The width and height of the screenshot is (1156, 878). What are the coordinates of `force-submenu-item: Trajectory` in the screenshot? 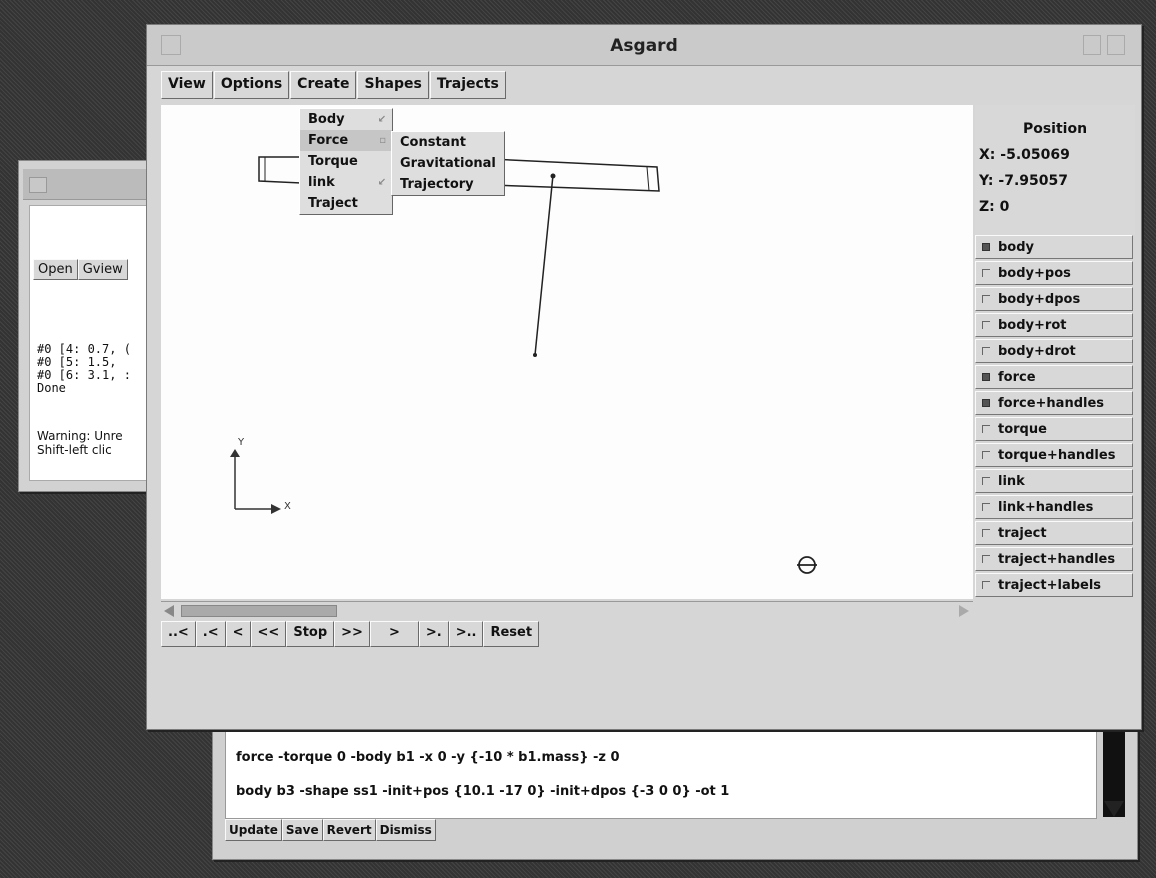 It's located at (448, 184).